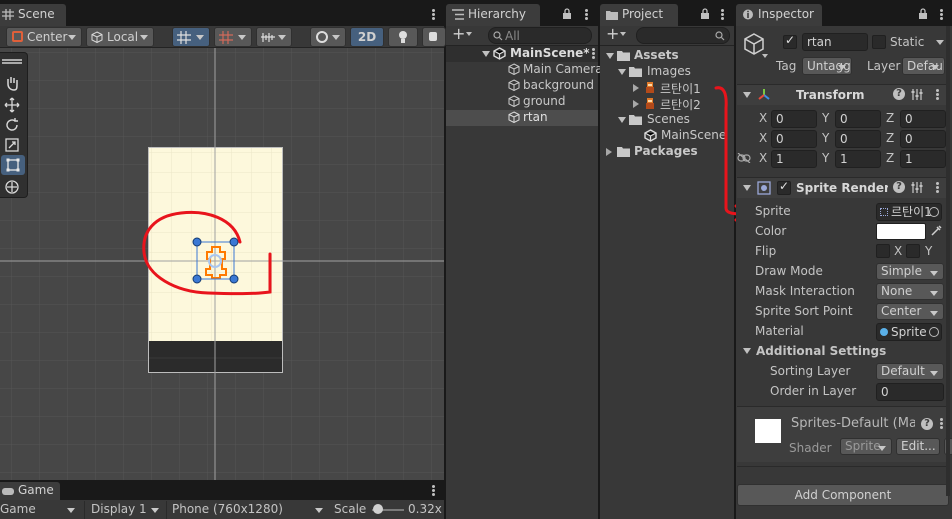  What do you see at coordinates (923, 119) in the screenshot?
I see `position-z-input: 0` at bounding box center [923, 119].